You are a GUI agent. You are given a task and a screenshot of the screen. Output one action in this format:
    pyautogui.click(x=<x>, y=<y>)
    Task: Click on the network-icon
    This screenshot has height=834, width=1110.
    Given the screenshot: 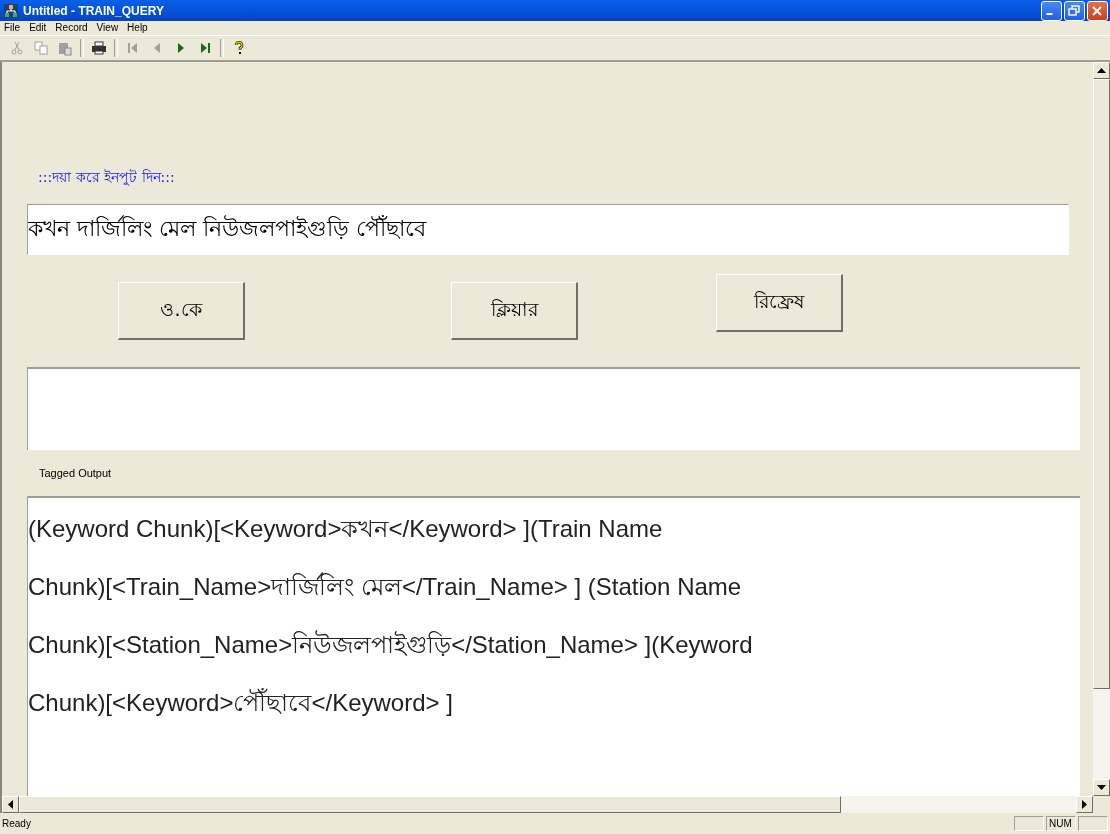 What is the action you would take?
    pyautogui.click(x=11, y=10)
    